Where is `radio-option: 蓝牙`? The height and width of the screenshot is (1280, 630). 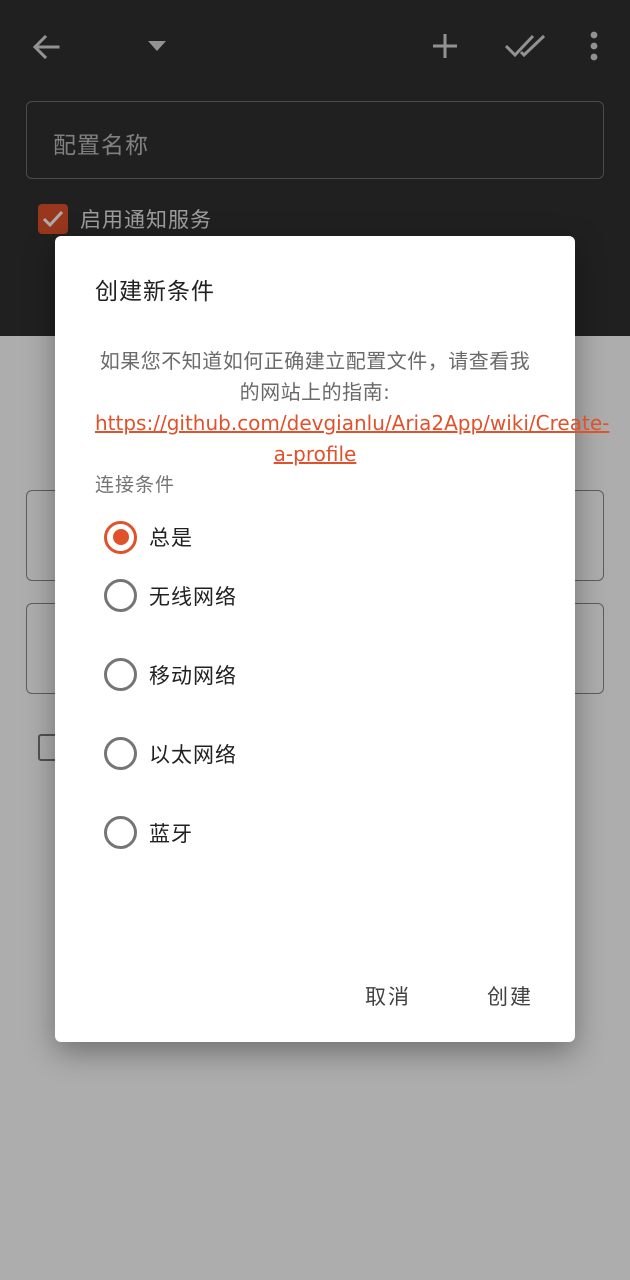 radio-option: 蓝牙 is located at coordinates (314, 832).